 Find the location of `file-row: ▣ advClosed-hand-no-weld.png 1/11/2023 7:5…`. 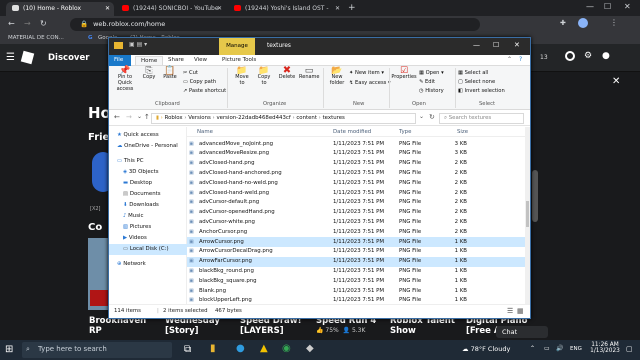

file-row: ▣ advClosed-hand-no-weld.png 1/11/2023 7:5… is located at coordinates (356, 183).